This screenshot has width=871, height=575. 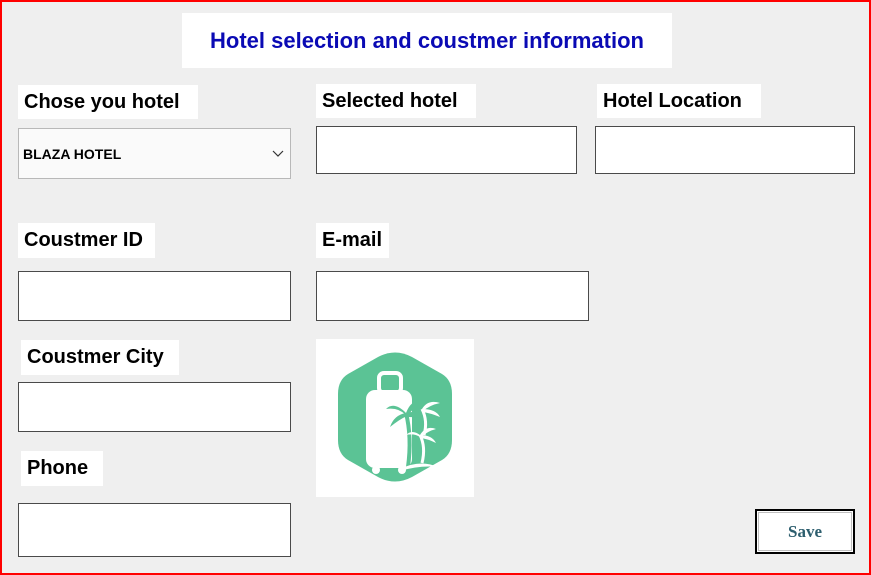 What do you see at coordinates (154, 153) in the screenshot?
I see `hotel-select: BLAZA HOTEL` at bounding box center [154, 153].